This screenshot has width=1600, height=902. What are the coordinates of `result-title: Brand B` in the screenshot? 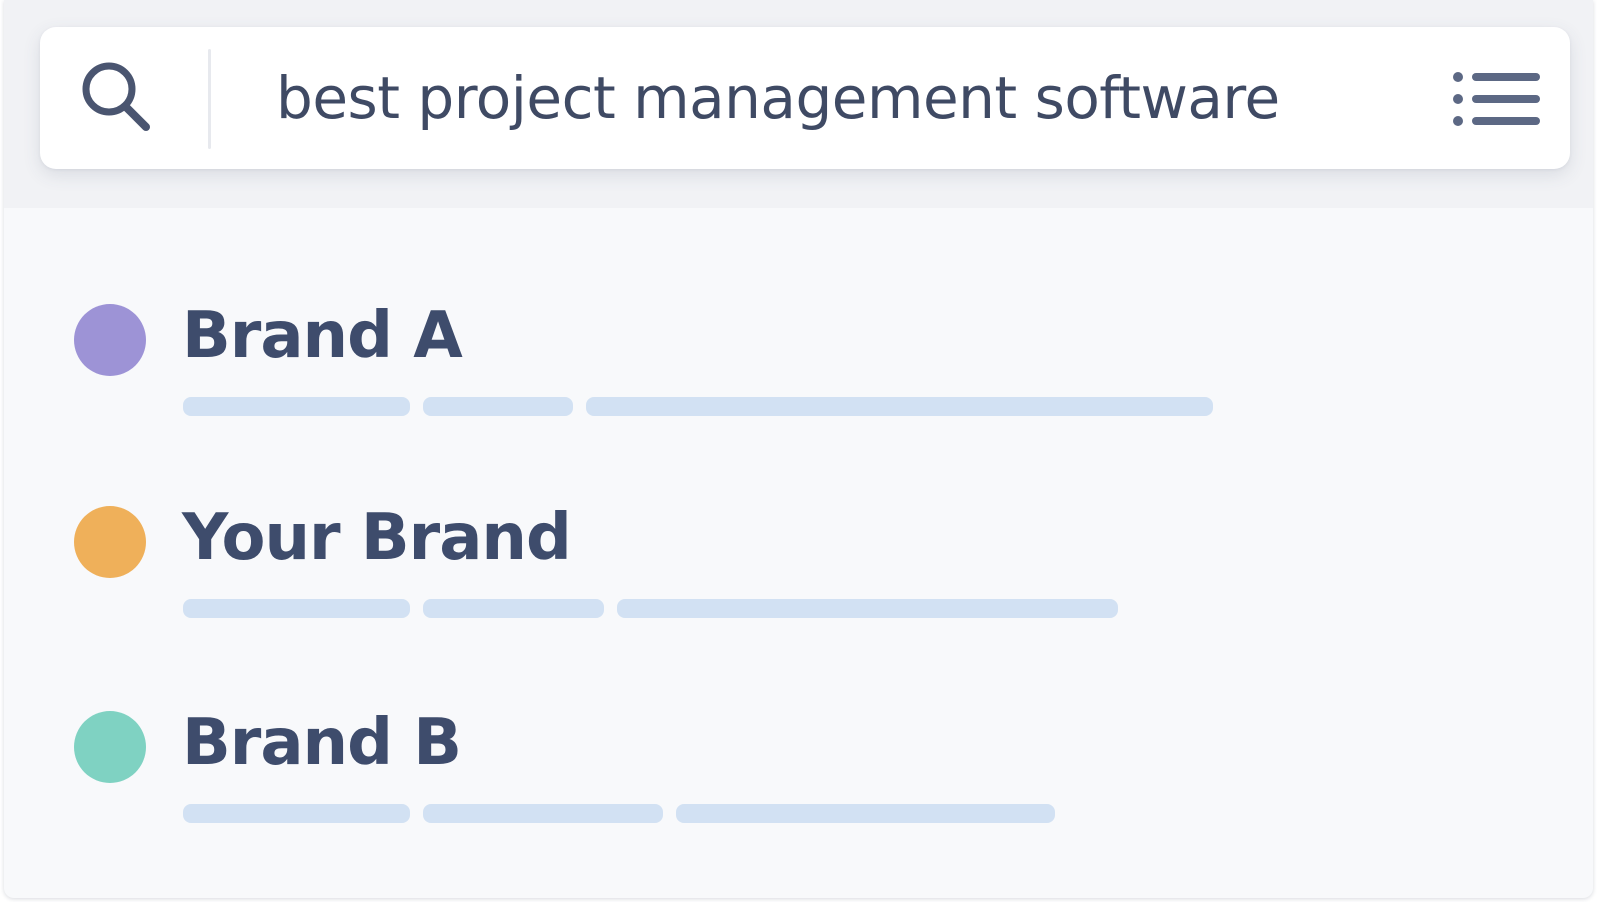 It's located at (322, 743).